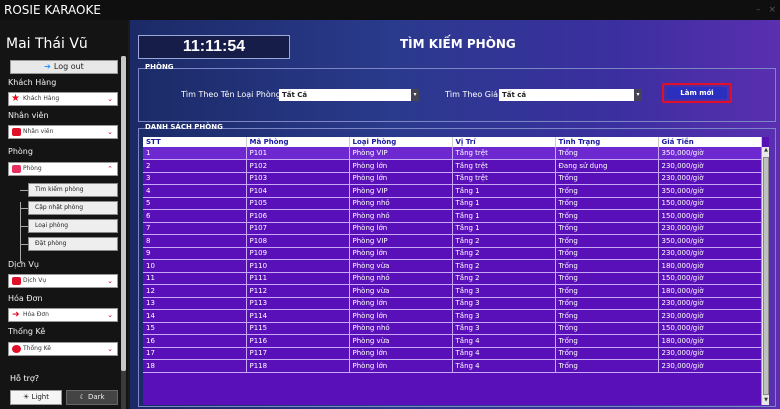  I want to click on sidebar-scrollbar, so click(123, 232).